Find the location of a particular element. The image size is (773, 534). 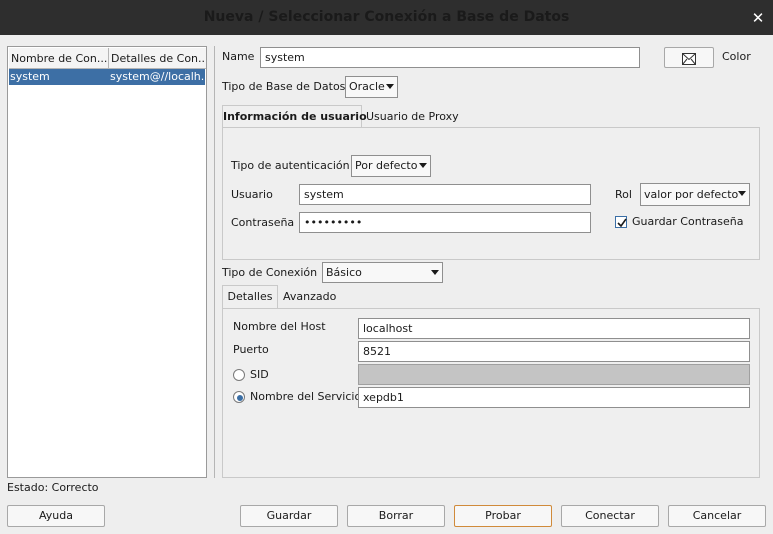

color-button is located at coordinates (689, 57).